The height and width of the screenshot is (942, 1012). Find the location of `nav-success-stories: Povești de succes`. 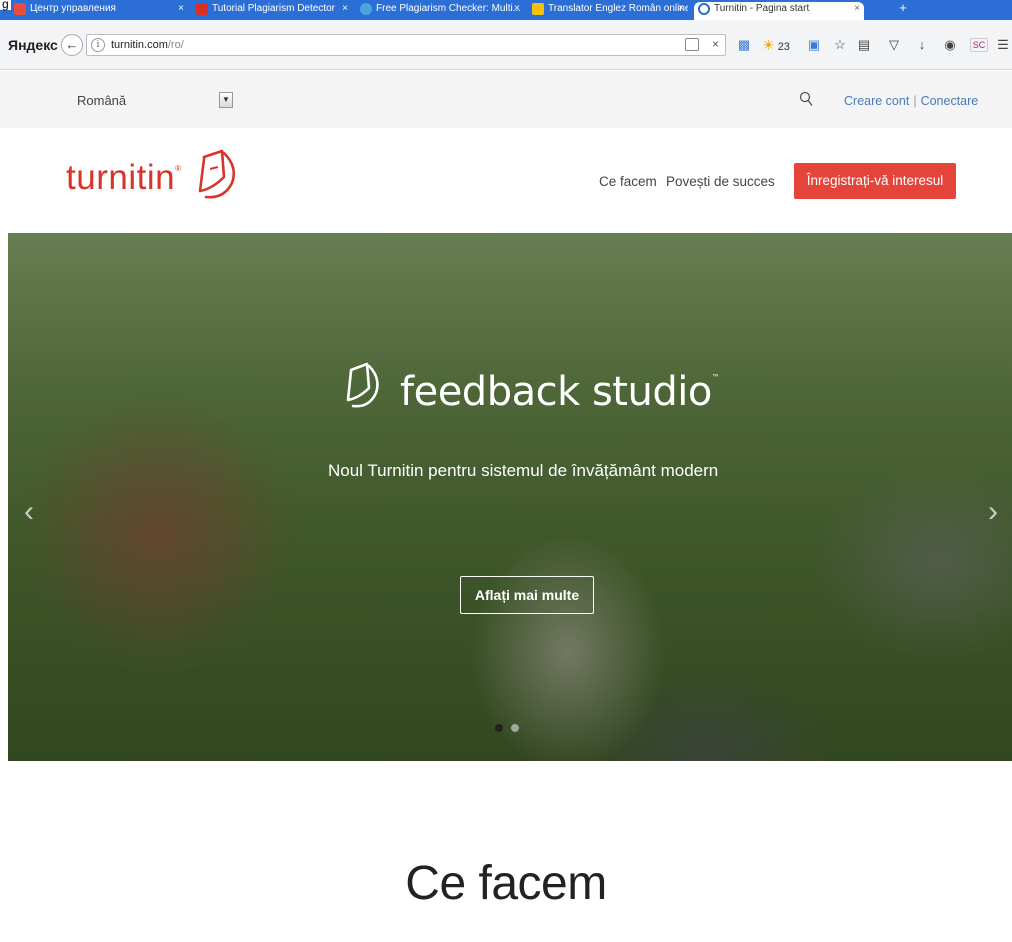

nav-success-stories: Povești de succes is located at coordinates (720, 181).